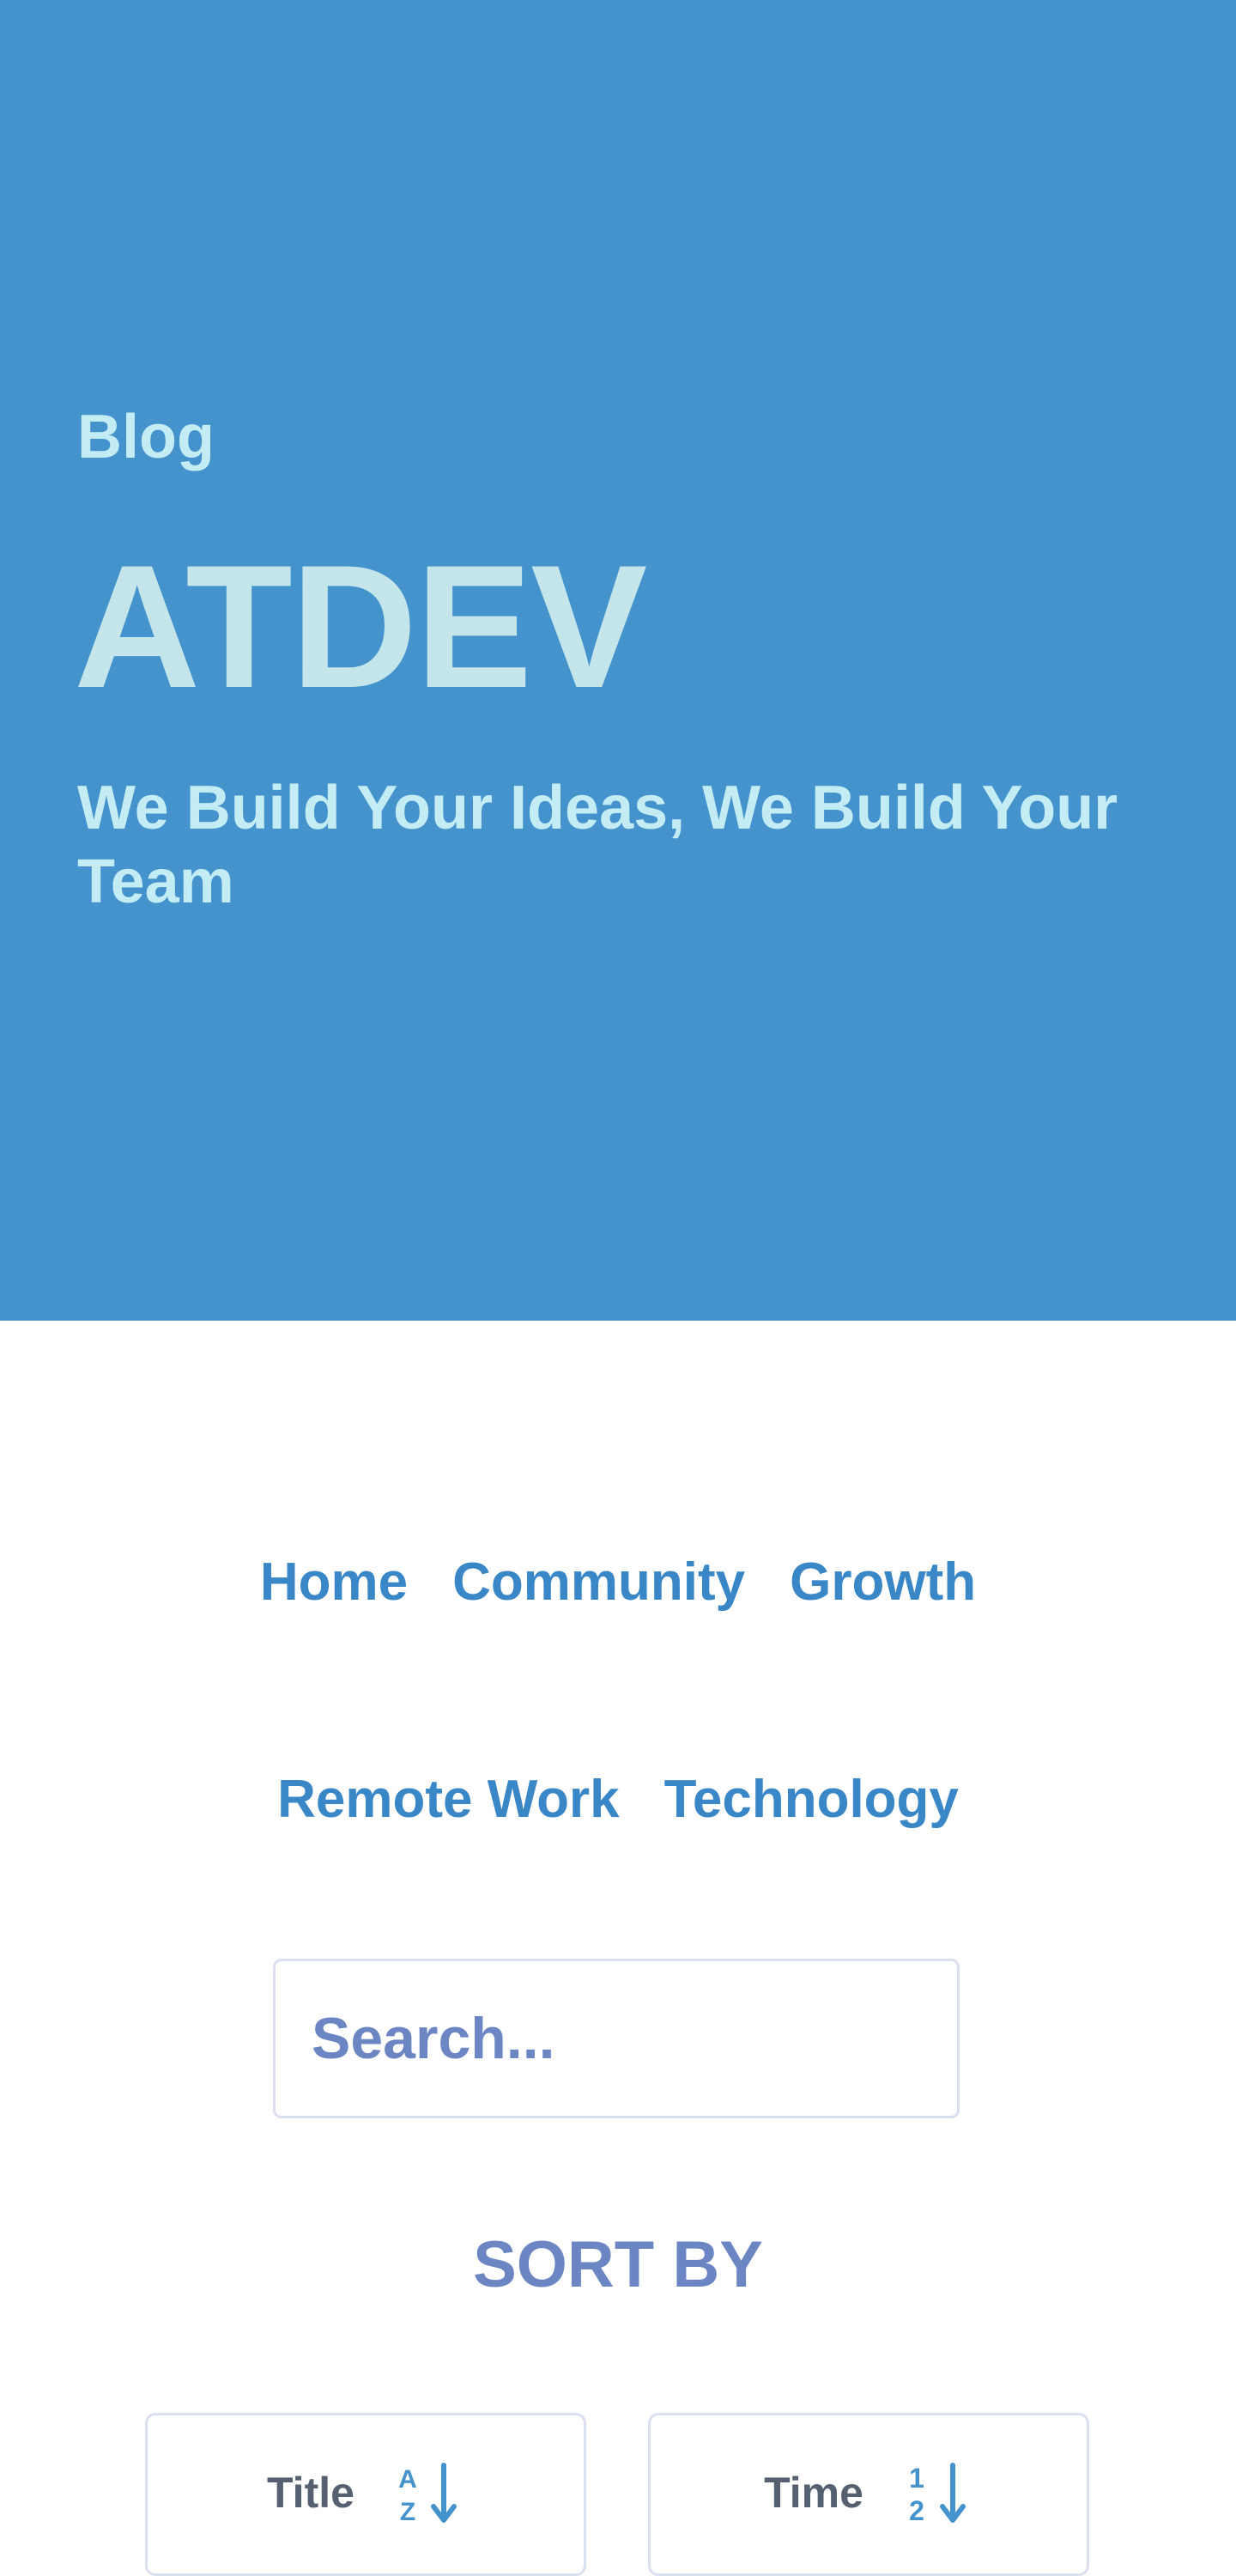 This screenshot has height=2576, width=1236. I want to click on svg-text: 2, so click(916, 2510).